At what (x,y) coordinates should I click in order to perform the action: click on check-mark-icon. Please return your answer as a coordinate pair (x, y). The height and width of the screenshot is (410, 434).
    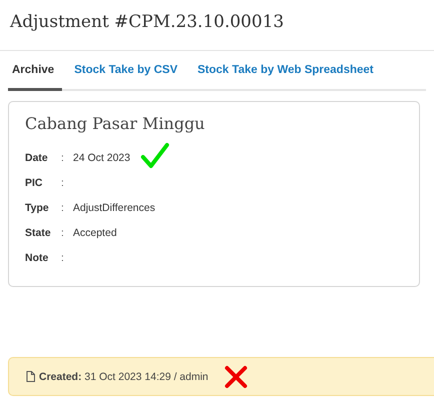
    Looking at the image, I should click on (155, 156).